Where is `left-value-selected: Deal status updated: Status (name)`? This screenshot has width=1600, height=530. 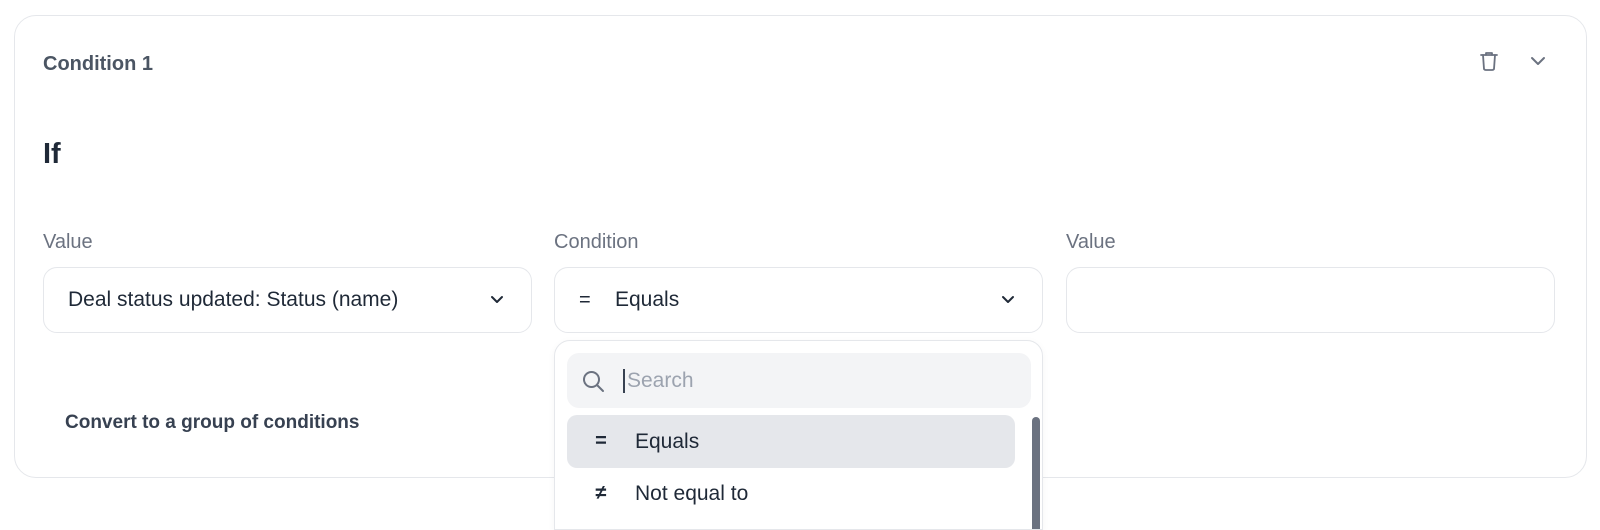 left-value-selected: Deal status updated: Status (name) is located at coordinates (233, 299).